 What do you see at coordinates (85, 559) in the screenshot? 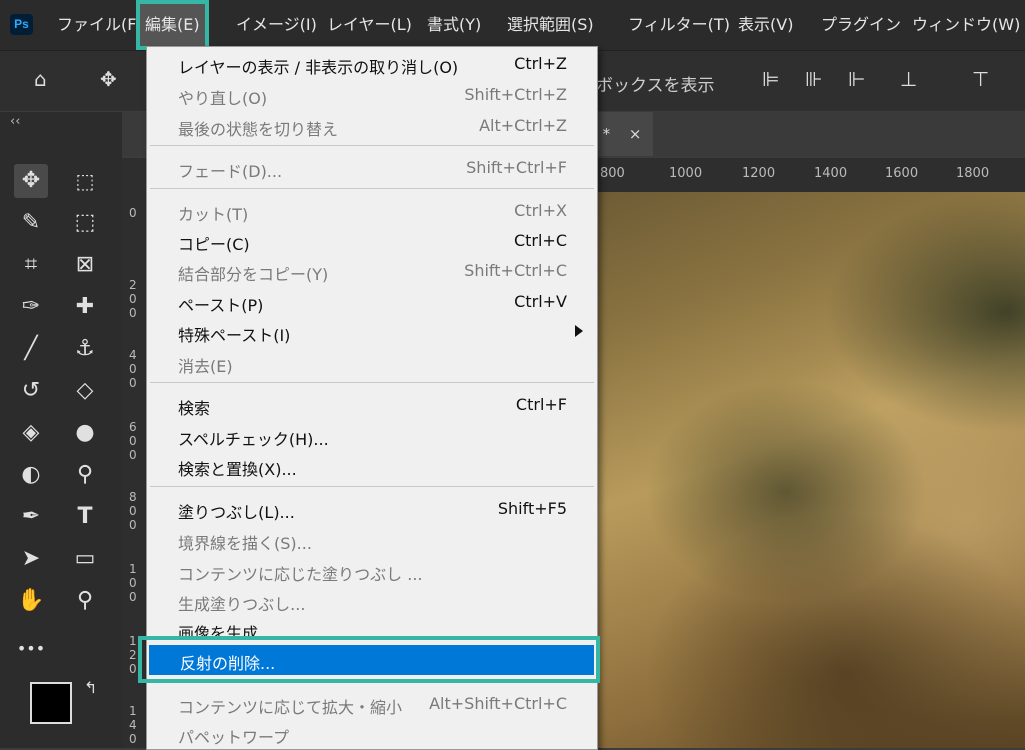
I see `rectangle-icon: ▭` at bounding box center [85, 559].